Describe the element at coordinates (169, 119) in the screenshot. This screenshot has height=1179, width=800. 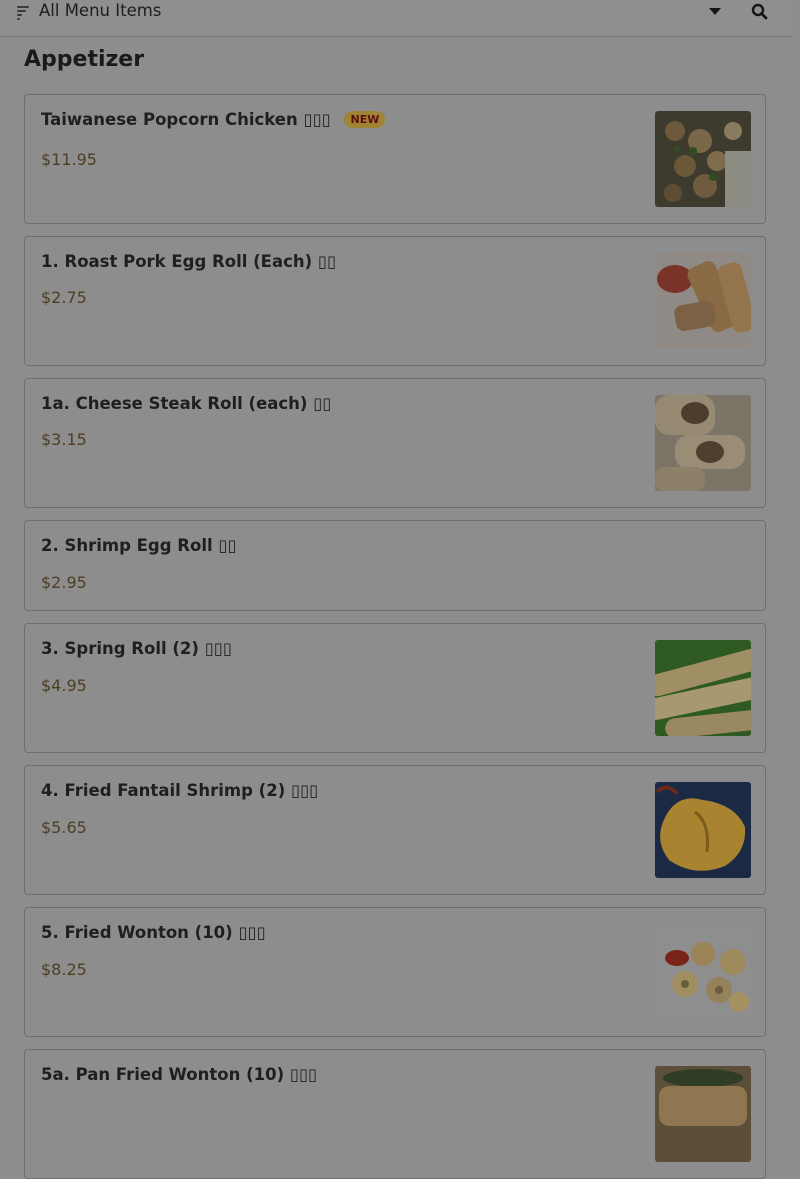
I see `item-name-text: Taiwanese Popcorn Chicken` at that location.